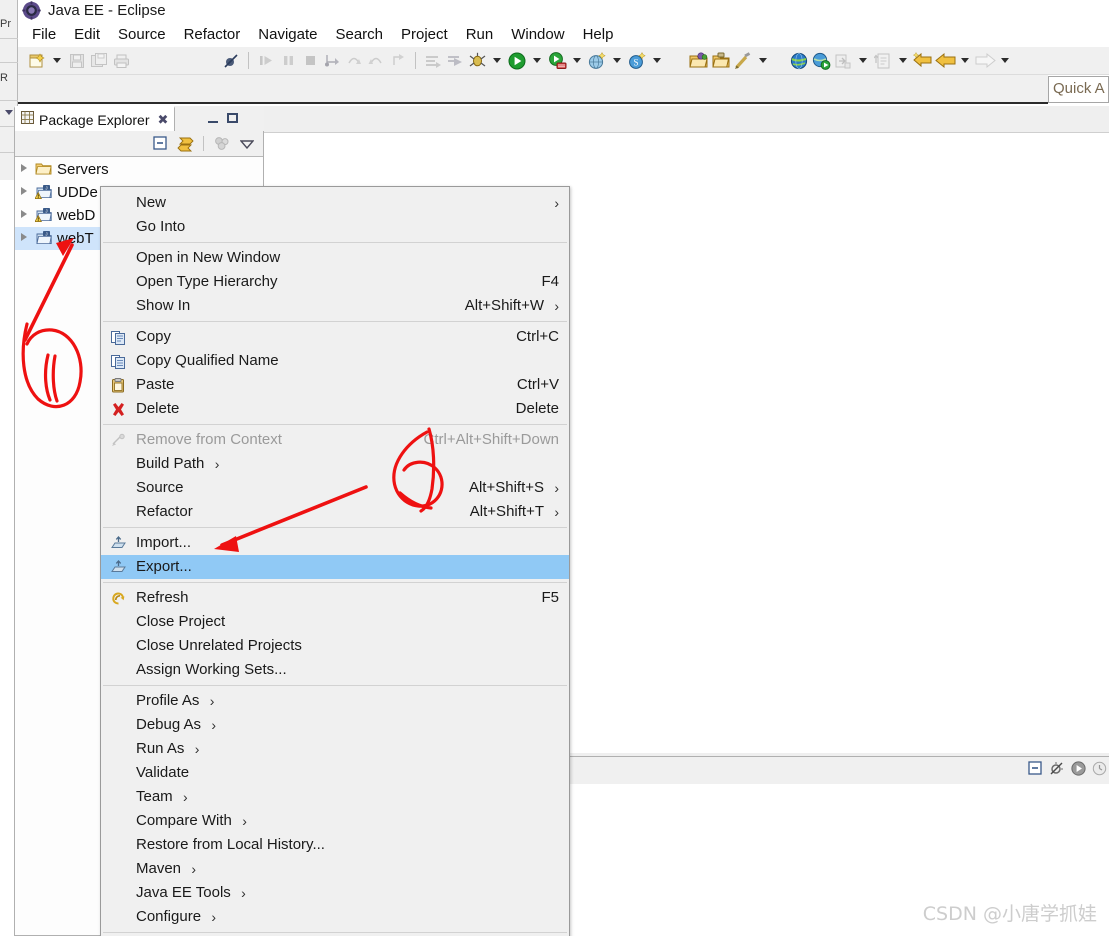  Describe the element at coordinates (9, 24) in the screenshot. I see `minimized-view-label-1: Pr` at that location.